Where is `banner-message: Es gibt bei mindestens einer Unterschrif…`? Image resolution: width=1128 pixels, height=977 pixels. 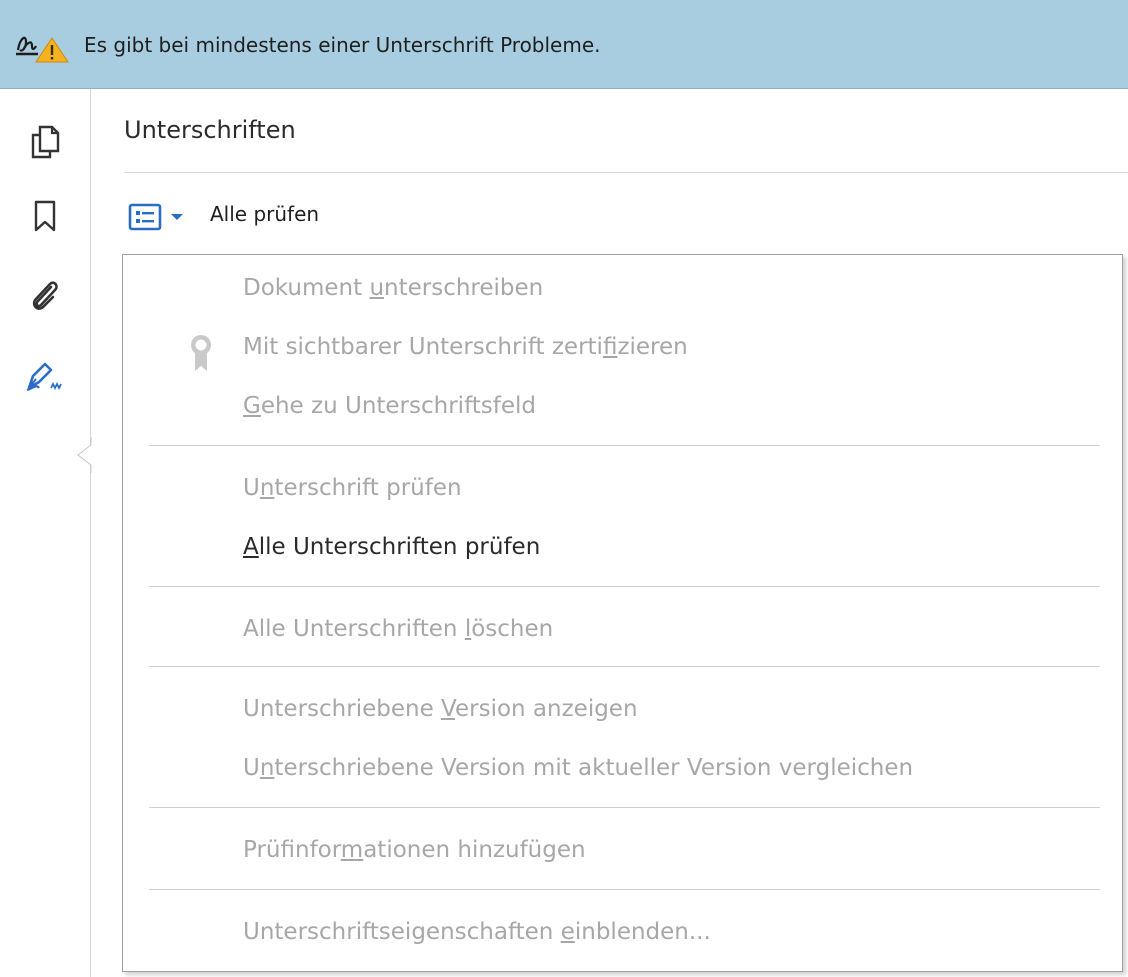
banner-message: Es gibt bei mindestens einer Unterschrif… is located at coordinates (342, 45).